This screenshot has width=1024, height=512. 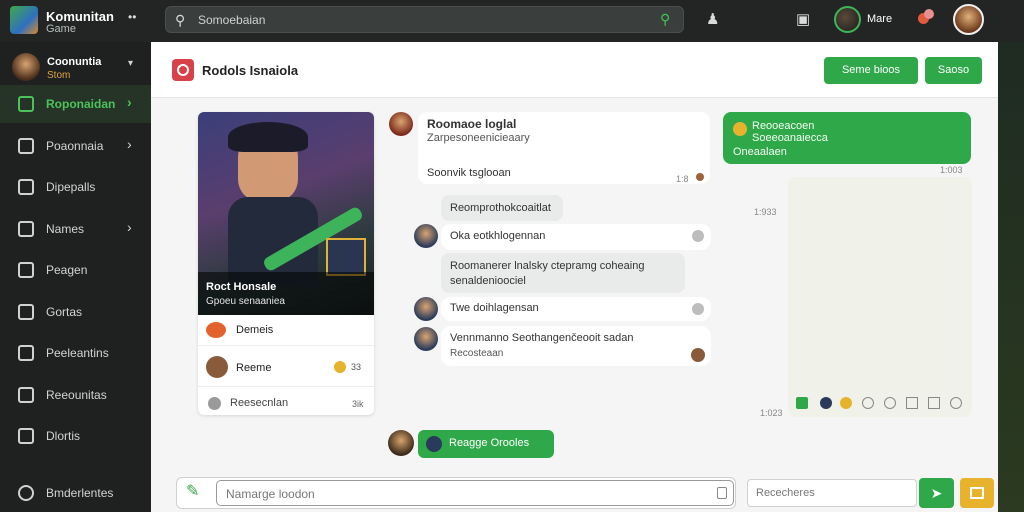 I want to click on timestamp: 1:023, so click(x=771, y=413).